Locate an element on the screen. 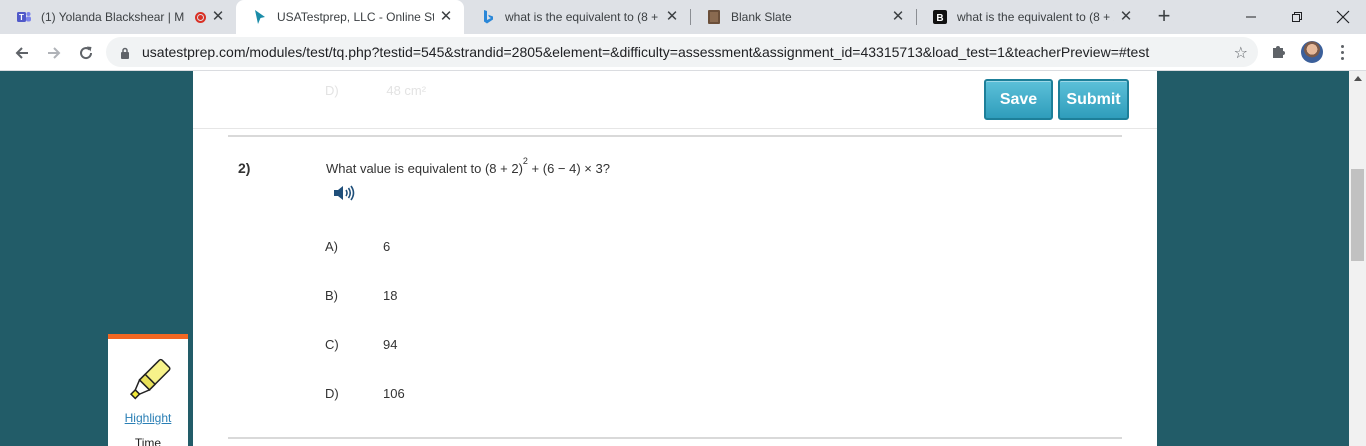 The width and height of the screenshot is (1366, 446). new-tab-icon: + is located at coordinates (1164, 17).